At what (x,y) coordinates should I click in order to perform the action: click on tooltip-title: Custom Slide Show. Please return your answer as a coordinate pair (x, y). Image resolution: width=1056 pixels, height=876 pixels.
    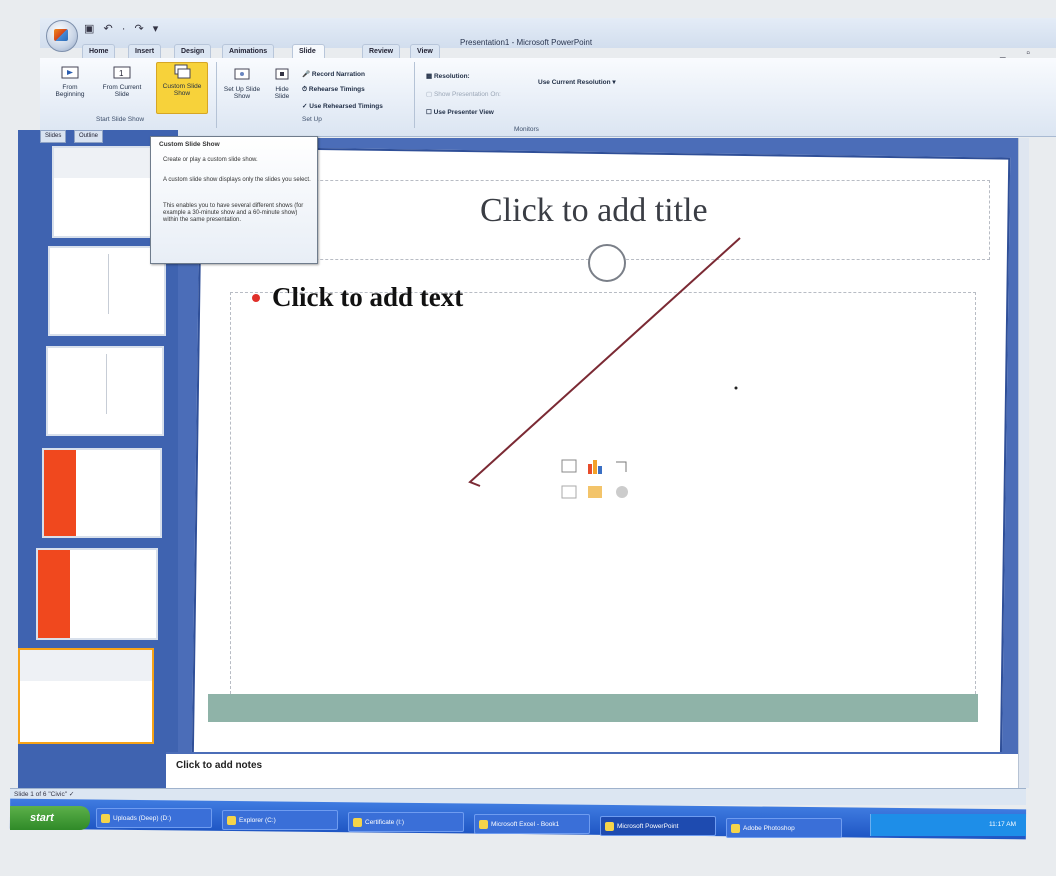
    Looking at the image, I should click on (189, 144).